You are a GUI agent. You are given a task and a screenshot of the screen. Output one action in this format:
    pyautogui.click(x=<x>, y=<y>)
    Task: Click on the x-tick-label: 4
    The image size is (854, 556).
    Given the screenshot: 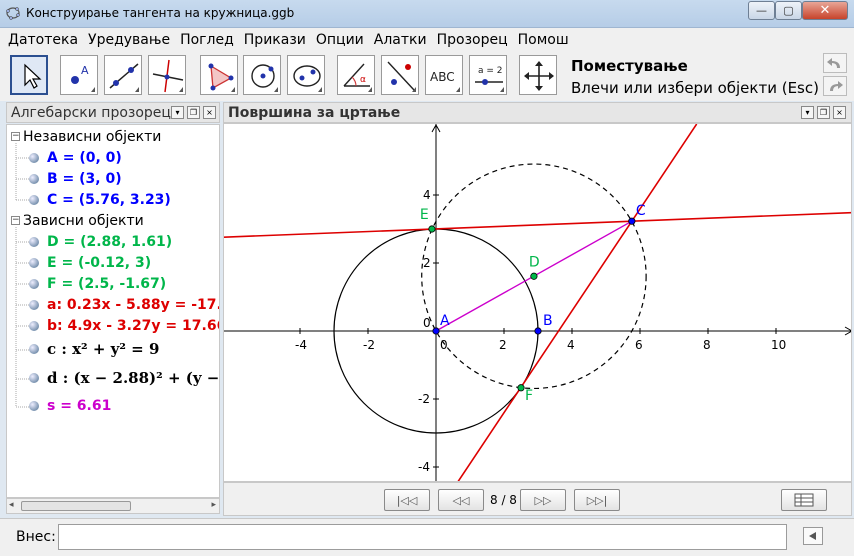 What is the action you would take?
    pyautogui.click(x=571, y=345)
    